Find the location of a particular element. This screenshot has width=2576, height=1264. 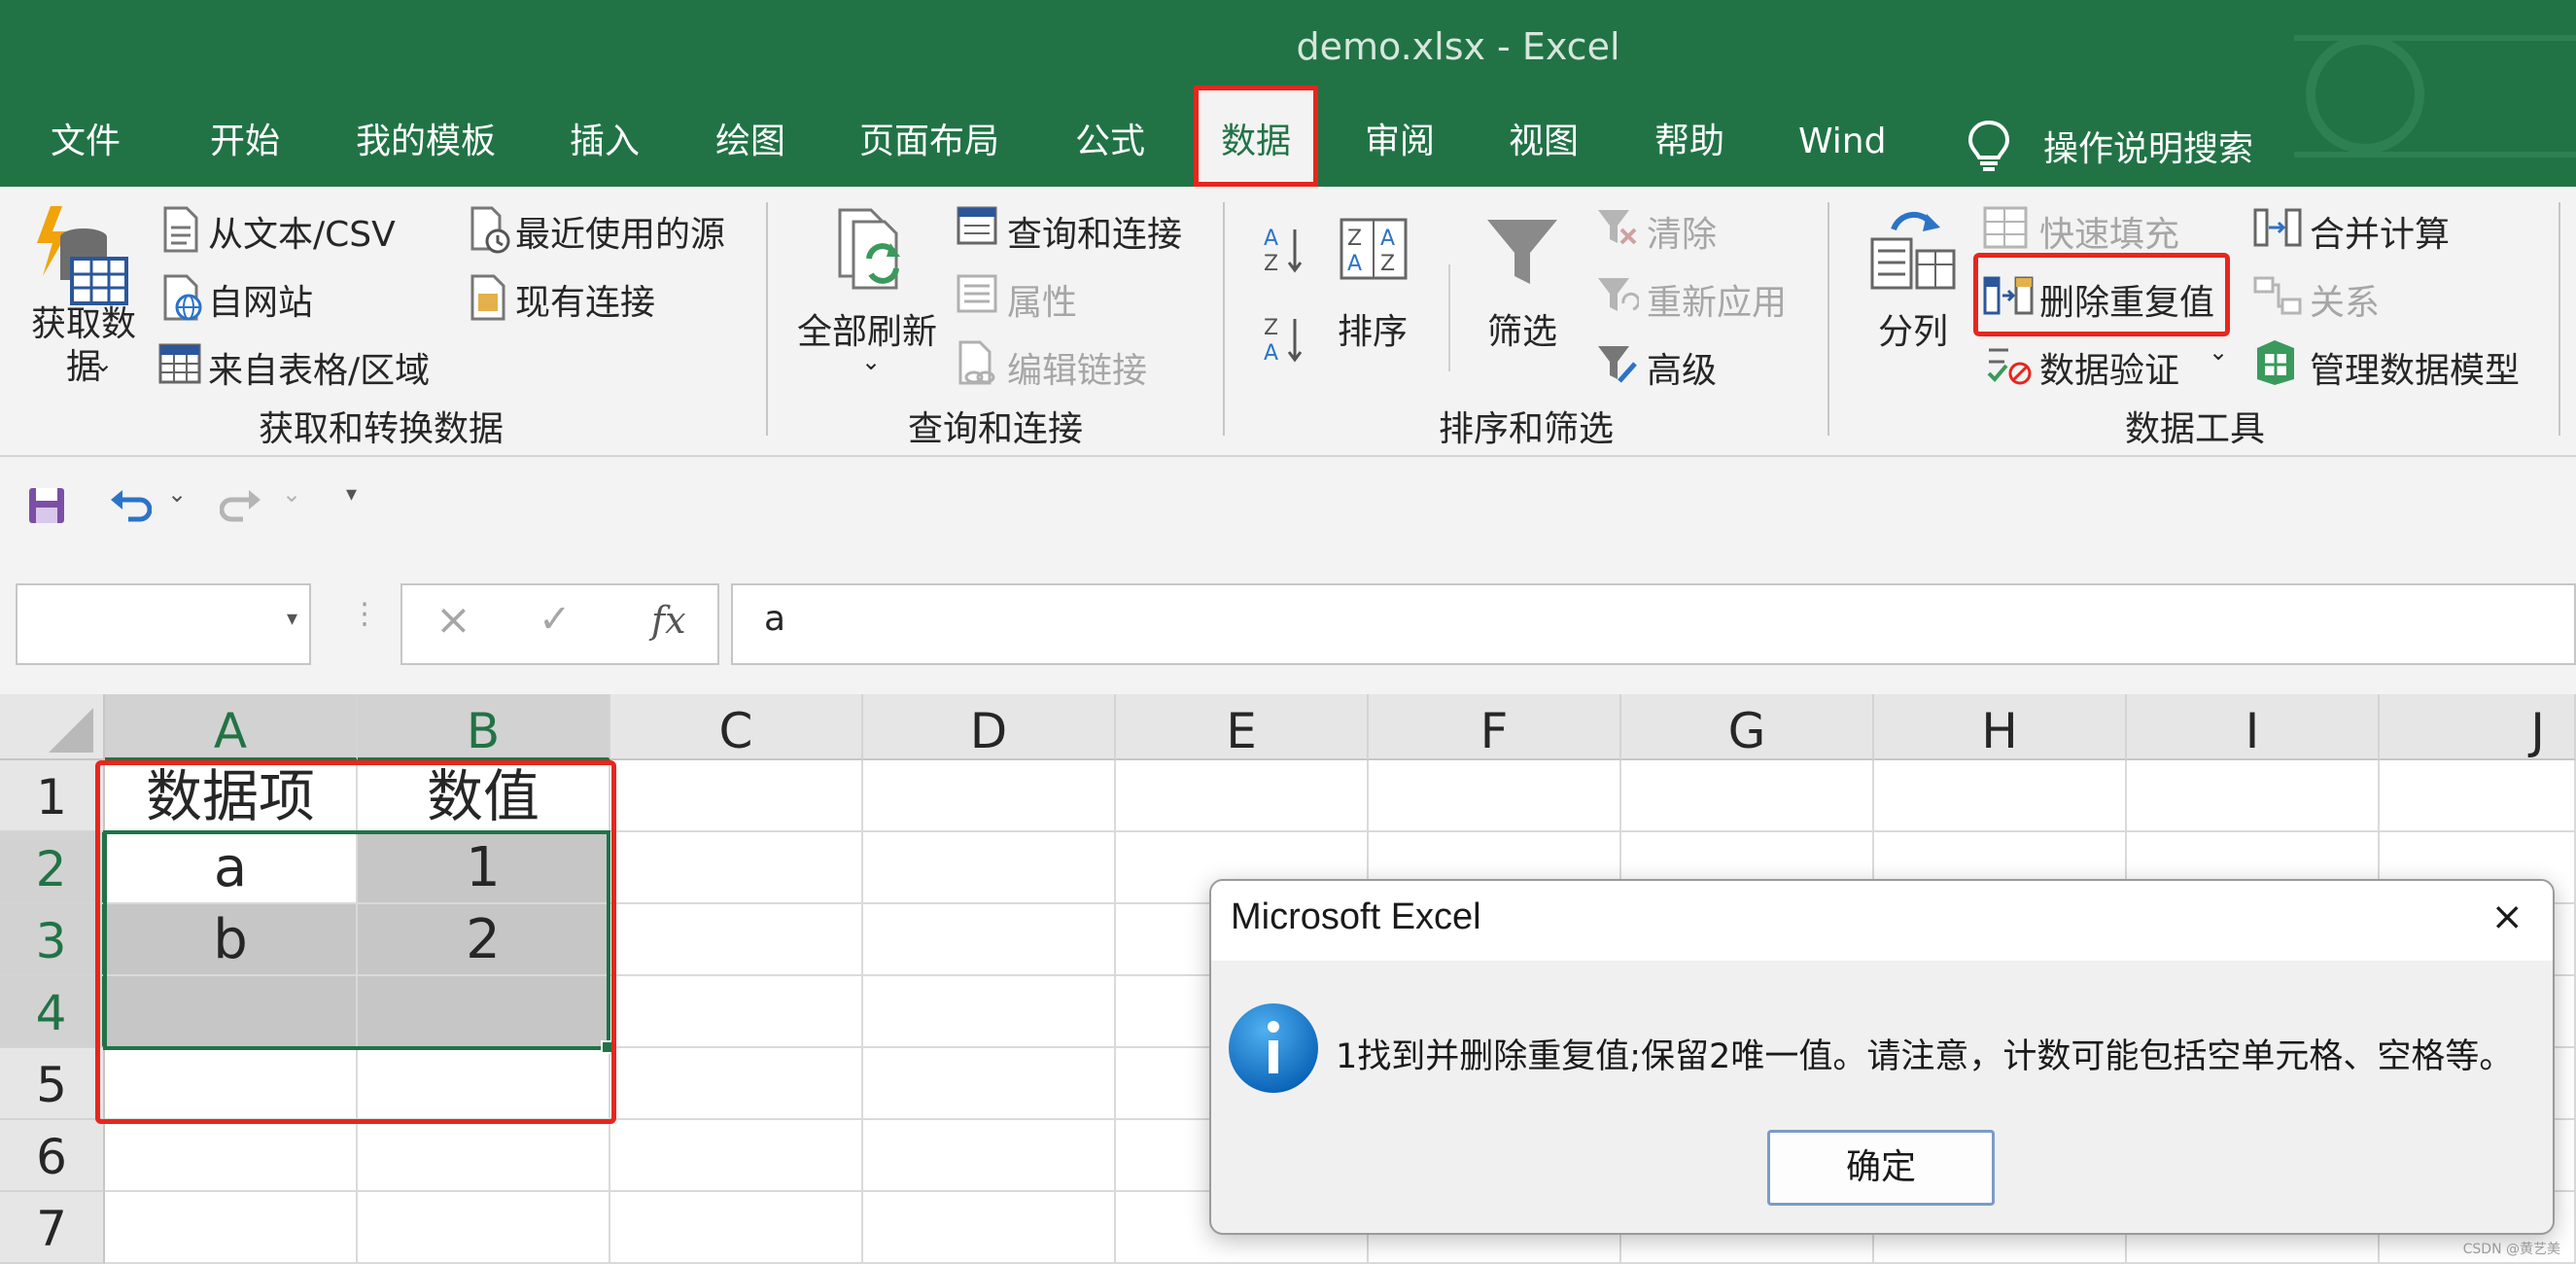

enter-check-icon: ✓ is located at coordinates (556, 619).